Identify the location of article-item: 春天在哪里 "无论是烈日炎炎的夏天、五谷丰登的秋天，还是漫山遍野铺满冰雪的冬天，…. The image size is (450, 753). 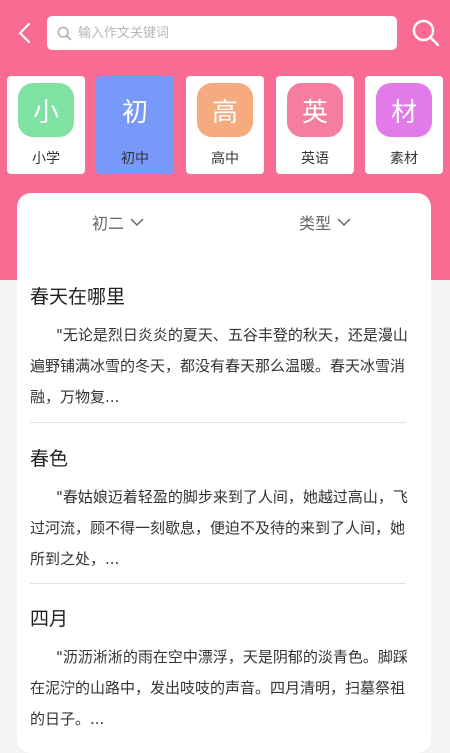
(219, 348).